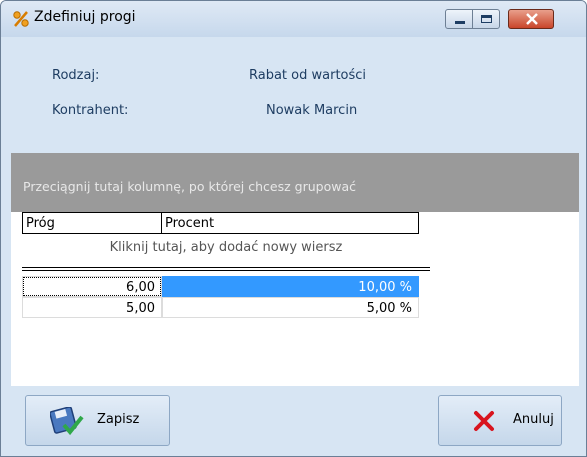 The height and width of the screenshot is (457, 587). What do you see at coordinates (533, 419) in the screenshot?
I see `cancel-label: Anuluj` at bounding box center [533, 419].